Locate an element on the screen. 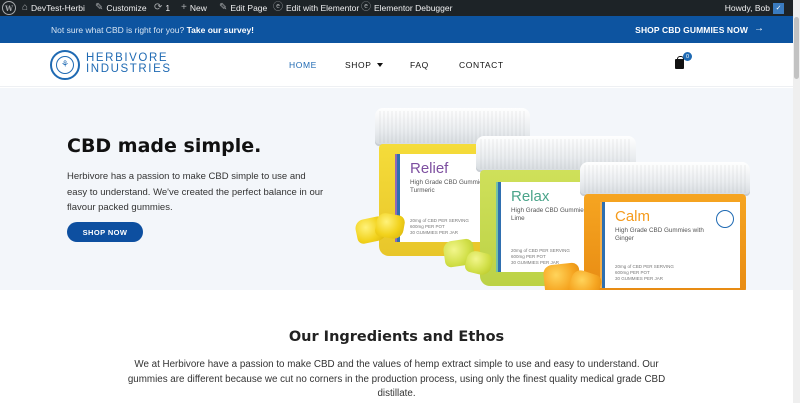 This screenshot has height=403, width=800. jar-subtitle: High Grade CBD Gummies with Ginger is located at coordinates (659, 234).